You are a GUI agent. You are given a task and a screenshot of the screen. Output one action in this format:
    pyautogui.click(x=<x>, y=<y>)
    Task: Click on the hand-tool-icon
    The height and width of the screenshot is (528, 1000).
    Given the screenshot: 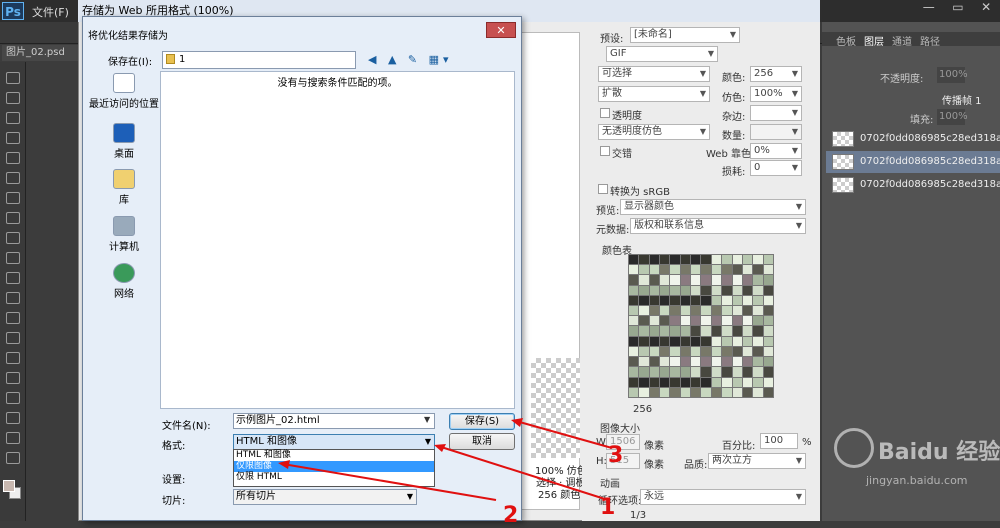 What is the action you would take?
    pyautogui.click(x=13, y=438)
    